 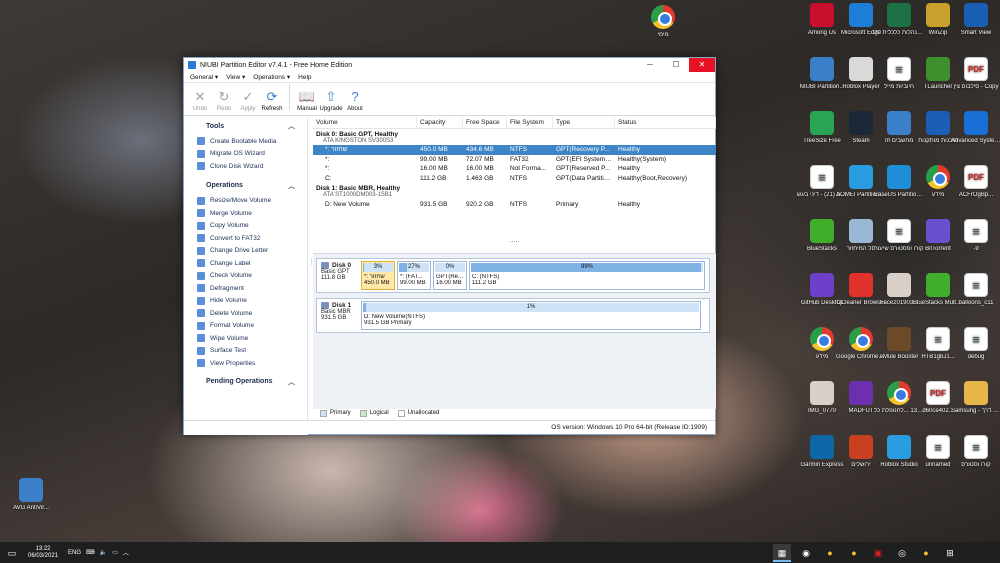 What do you see at coordinates (245, 382) in the screenshot?
I see `pending-section-header: Pending Operations ︿` at bounding box center [245, 382].